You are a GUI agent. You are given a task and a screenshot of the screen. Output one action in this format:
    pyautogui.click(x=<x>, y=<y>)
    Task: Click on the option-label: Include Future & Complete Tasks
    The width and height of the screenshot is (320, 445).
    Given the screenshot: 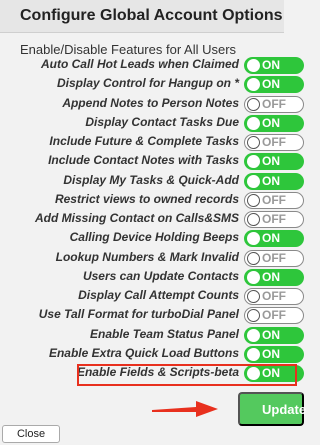 What is the action you would take?
    pyautogui.click(x=144, y=141)
    